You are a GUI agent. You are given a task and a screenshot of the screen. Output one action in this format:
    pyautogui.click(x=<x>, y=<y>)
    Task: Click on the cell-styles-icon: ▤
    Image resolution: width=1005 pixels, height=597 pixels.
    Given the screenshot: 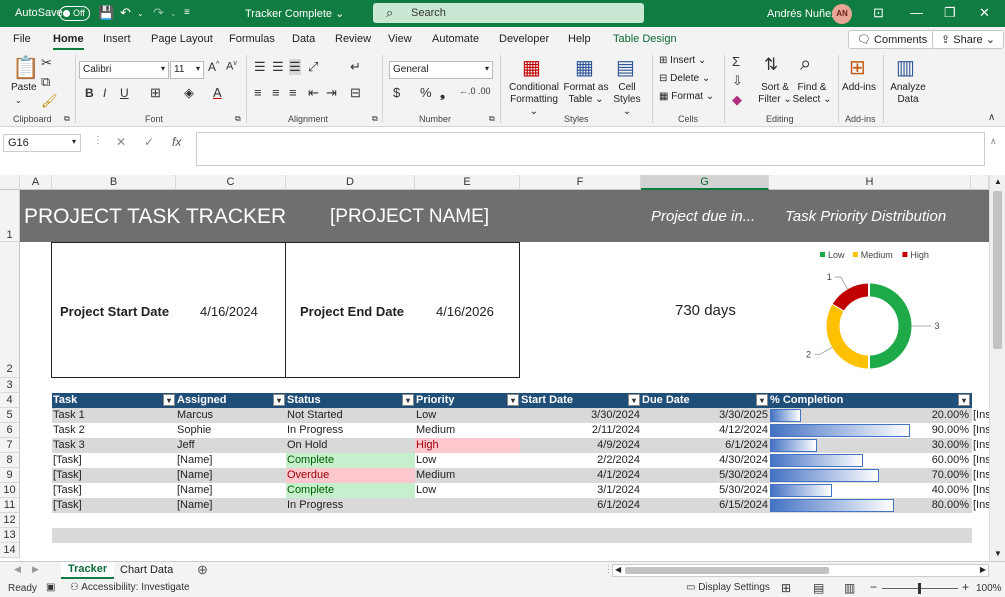 What is the action you would take?
    pyautogui.click(x=625, y=67)
    